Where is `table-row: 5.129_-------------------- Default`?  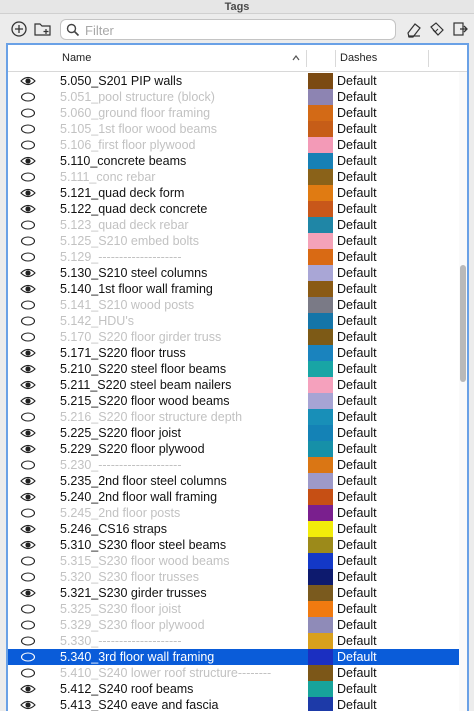
table-row: 5.129_-------------------- Default is located at coordinates (233, 257).